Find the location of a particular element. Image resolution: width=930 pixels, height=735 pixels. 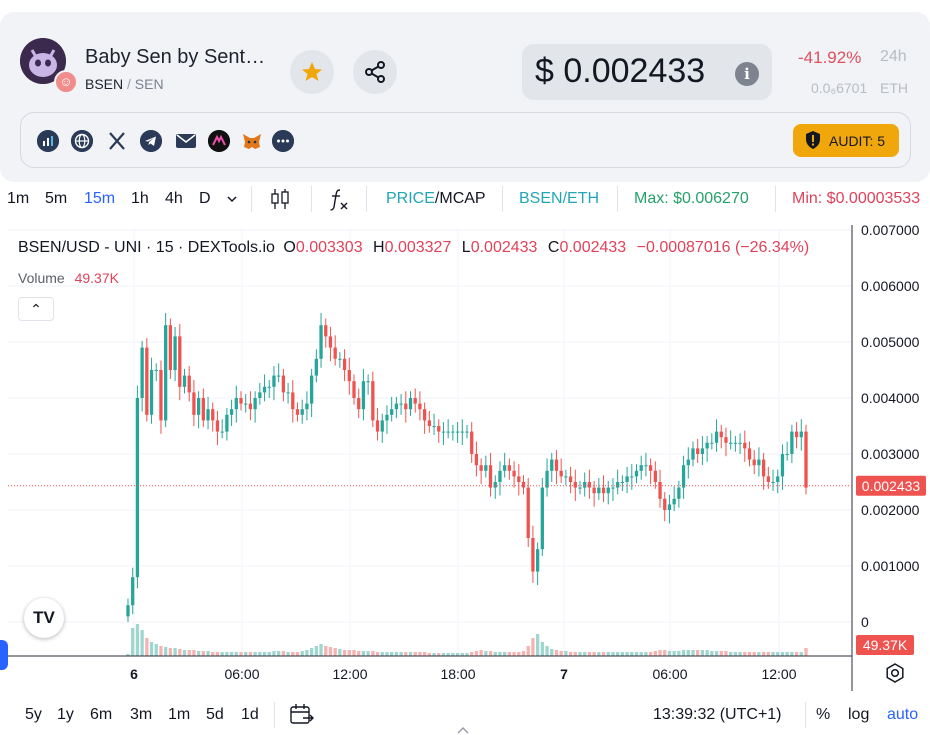

side-panel-handle is located at coordinates (4, 655).